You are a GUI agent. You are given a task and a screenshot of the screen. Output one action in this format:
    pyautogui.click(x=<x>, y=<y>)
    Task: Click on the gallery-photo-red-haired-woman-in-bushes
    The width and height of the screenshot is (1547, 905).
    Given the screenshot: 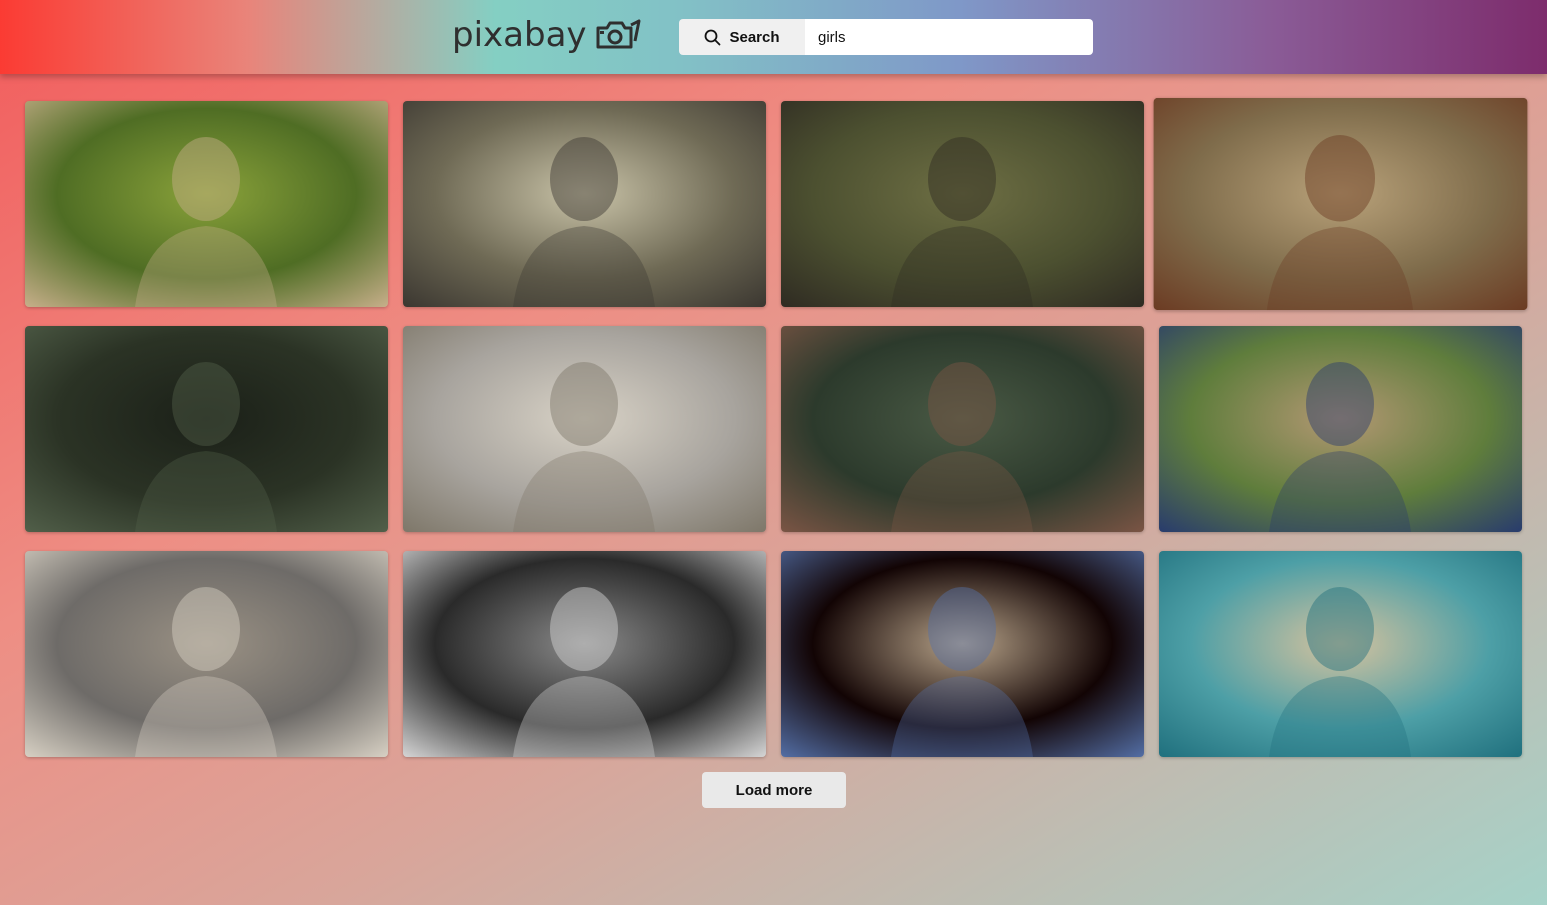 What is the action you would take?
    pyautogui.click(x=962, y=429)
    